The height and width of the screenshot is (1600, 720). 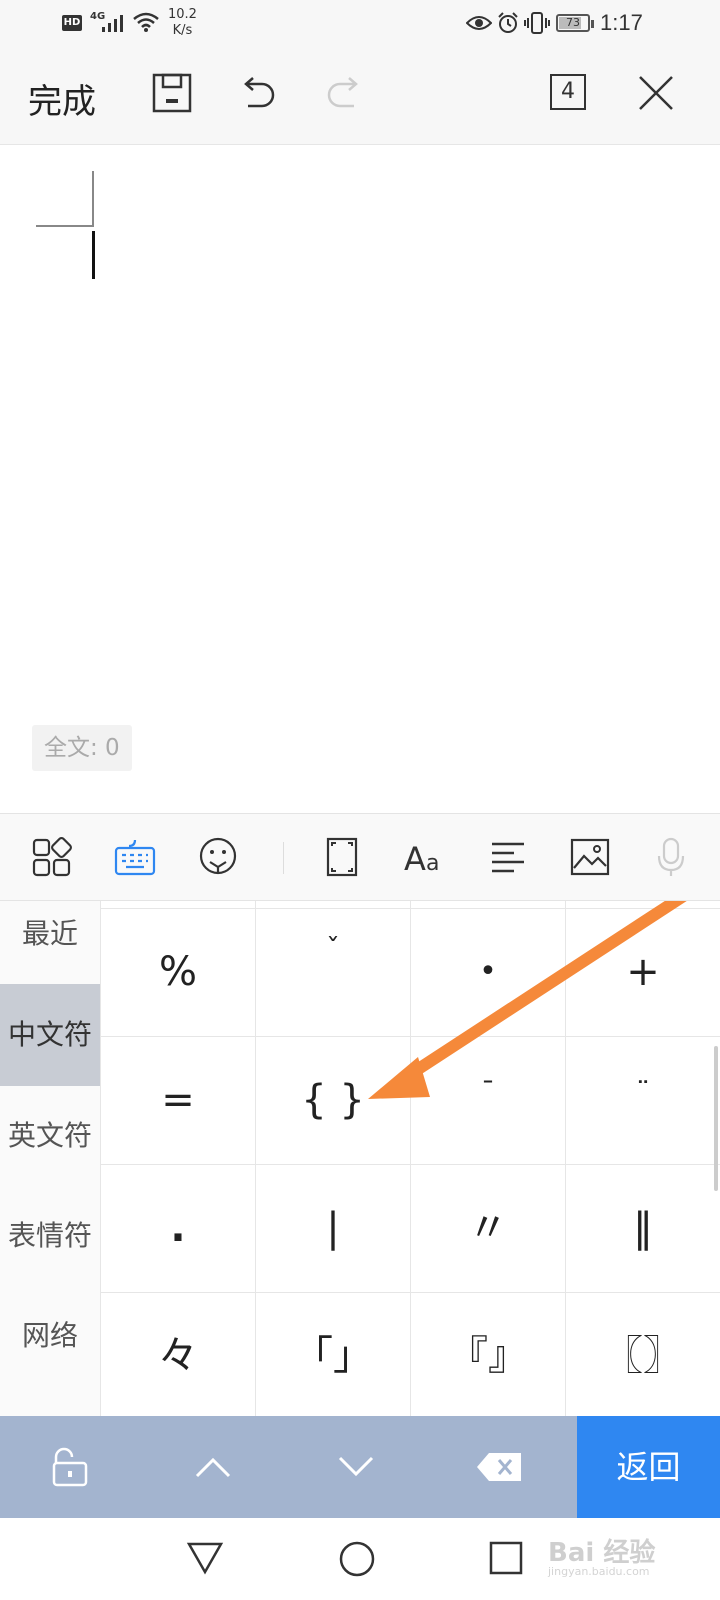 I want to click on delete-button, so click(x=499, y=1467).